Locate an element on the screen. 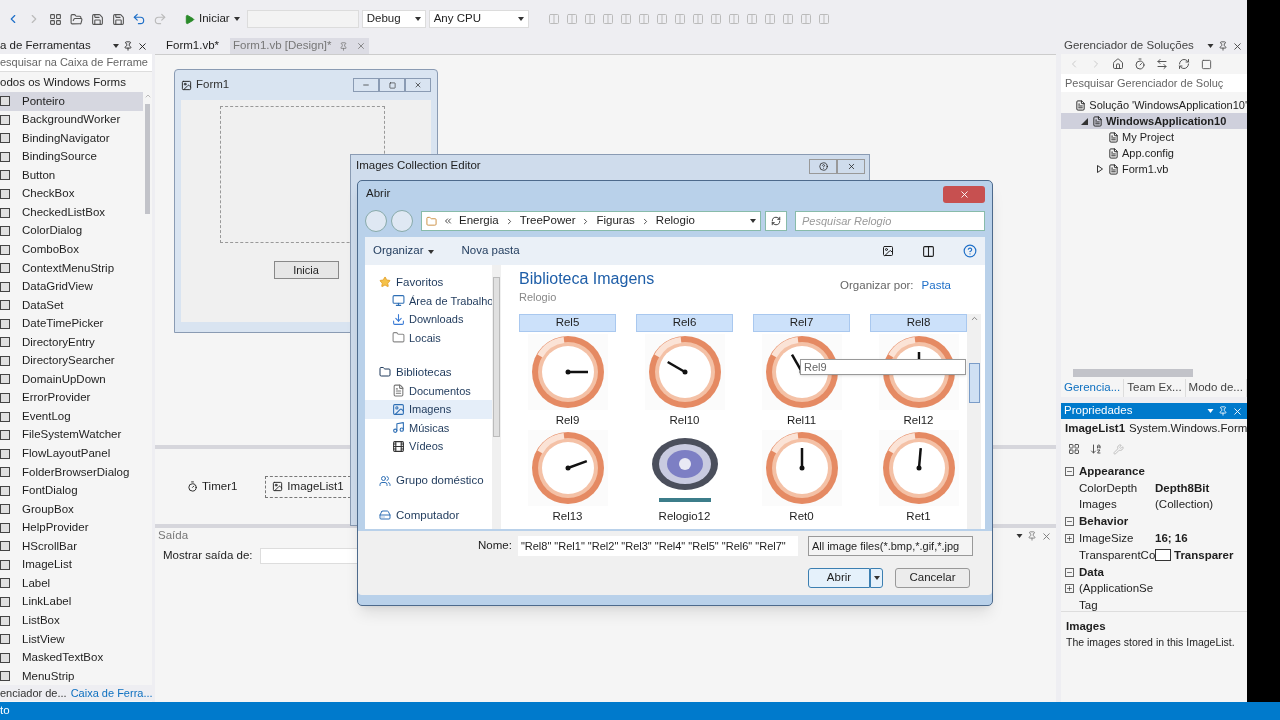 The width and height of the screenshot is (1280, 720). nav-item: Documentos is located at coordinates (428, 390).